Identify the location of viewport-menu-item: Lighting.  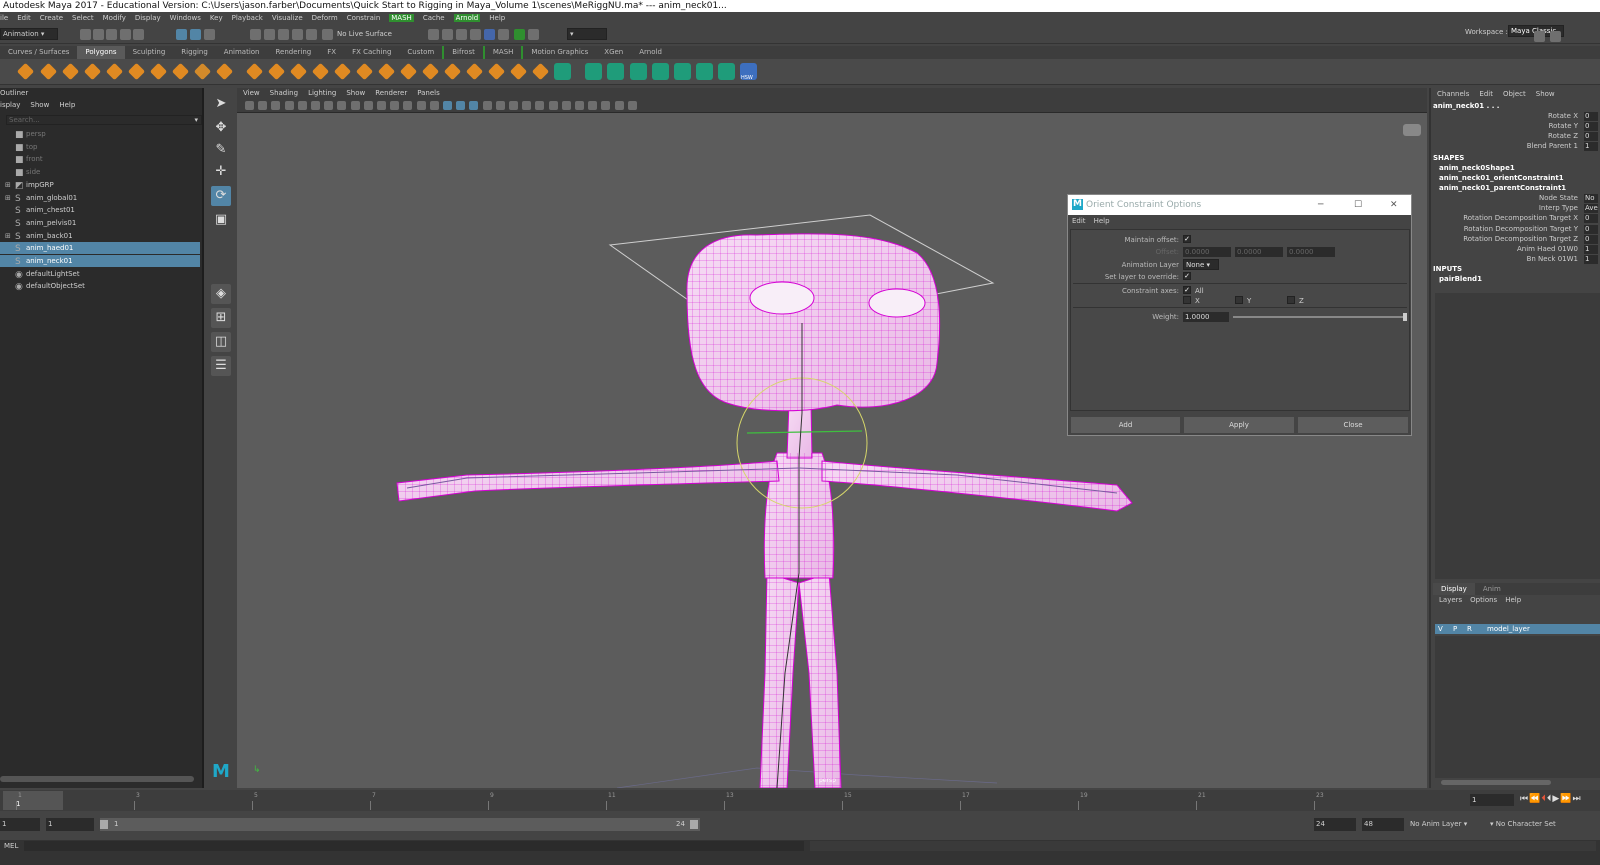
(322, 93).